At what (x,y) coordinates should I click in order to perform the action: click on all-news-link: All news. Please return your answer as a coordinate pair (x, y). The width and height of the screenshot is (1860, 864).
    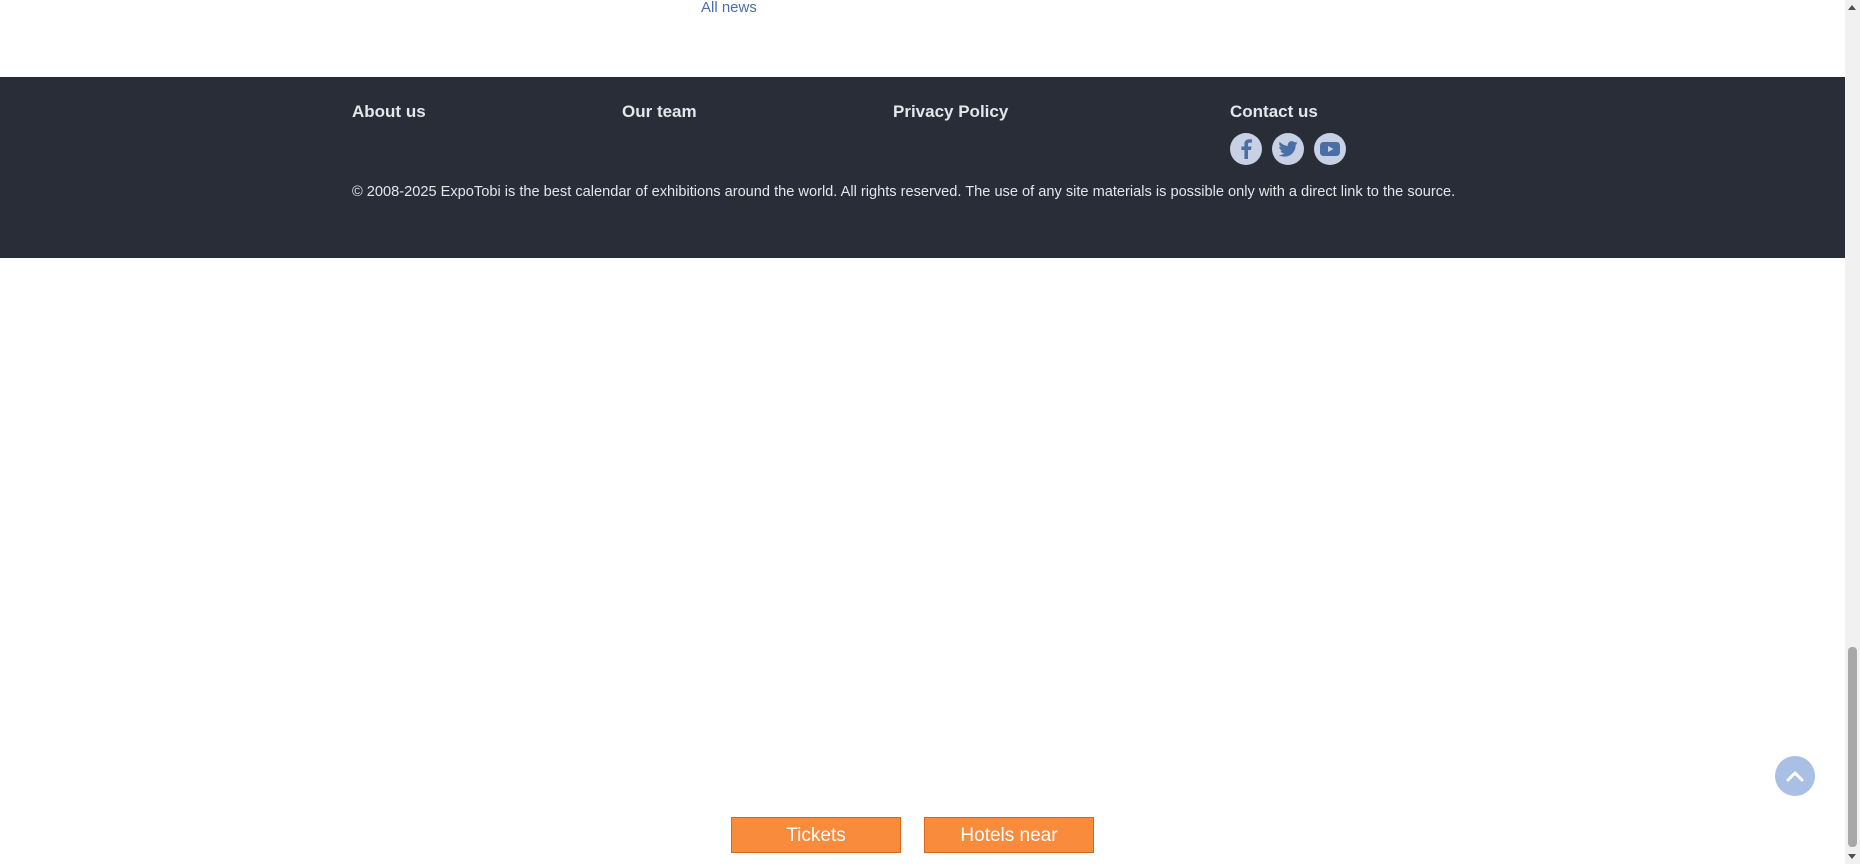
    Looking at the image, I should click on (729, 7).